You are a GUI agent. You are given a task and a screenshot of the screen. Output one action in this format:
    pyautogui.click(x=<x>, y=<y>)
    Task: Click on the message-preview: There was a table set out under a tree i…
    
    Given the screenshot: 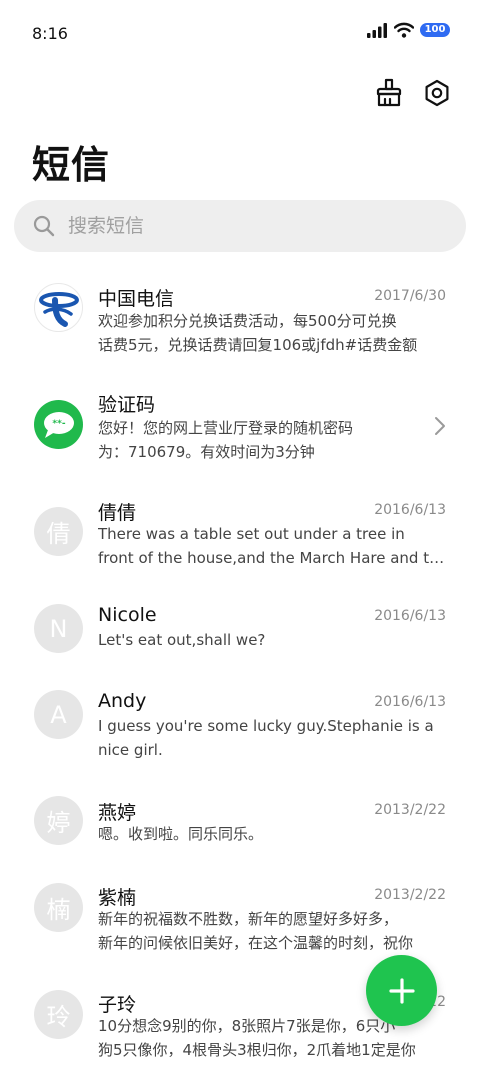 What is the action you would take?
    pyautogui.click(x=273, y=546)
    